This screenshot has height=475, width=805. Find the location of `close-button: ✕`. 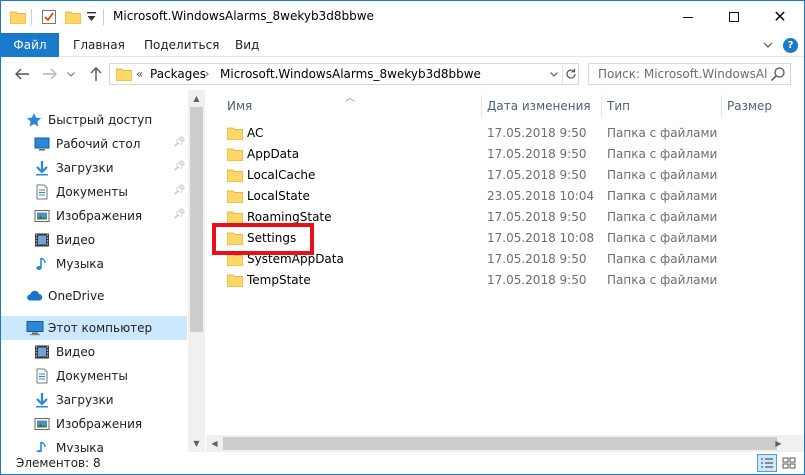

close-button: ✕ is located at coordinates (780, 17).